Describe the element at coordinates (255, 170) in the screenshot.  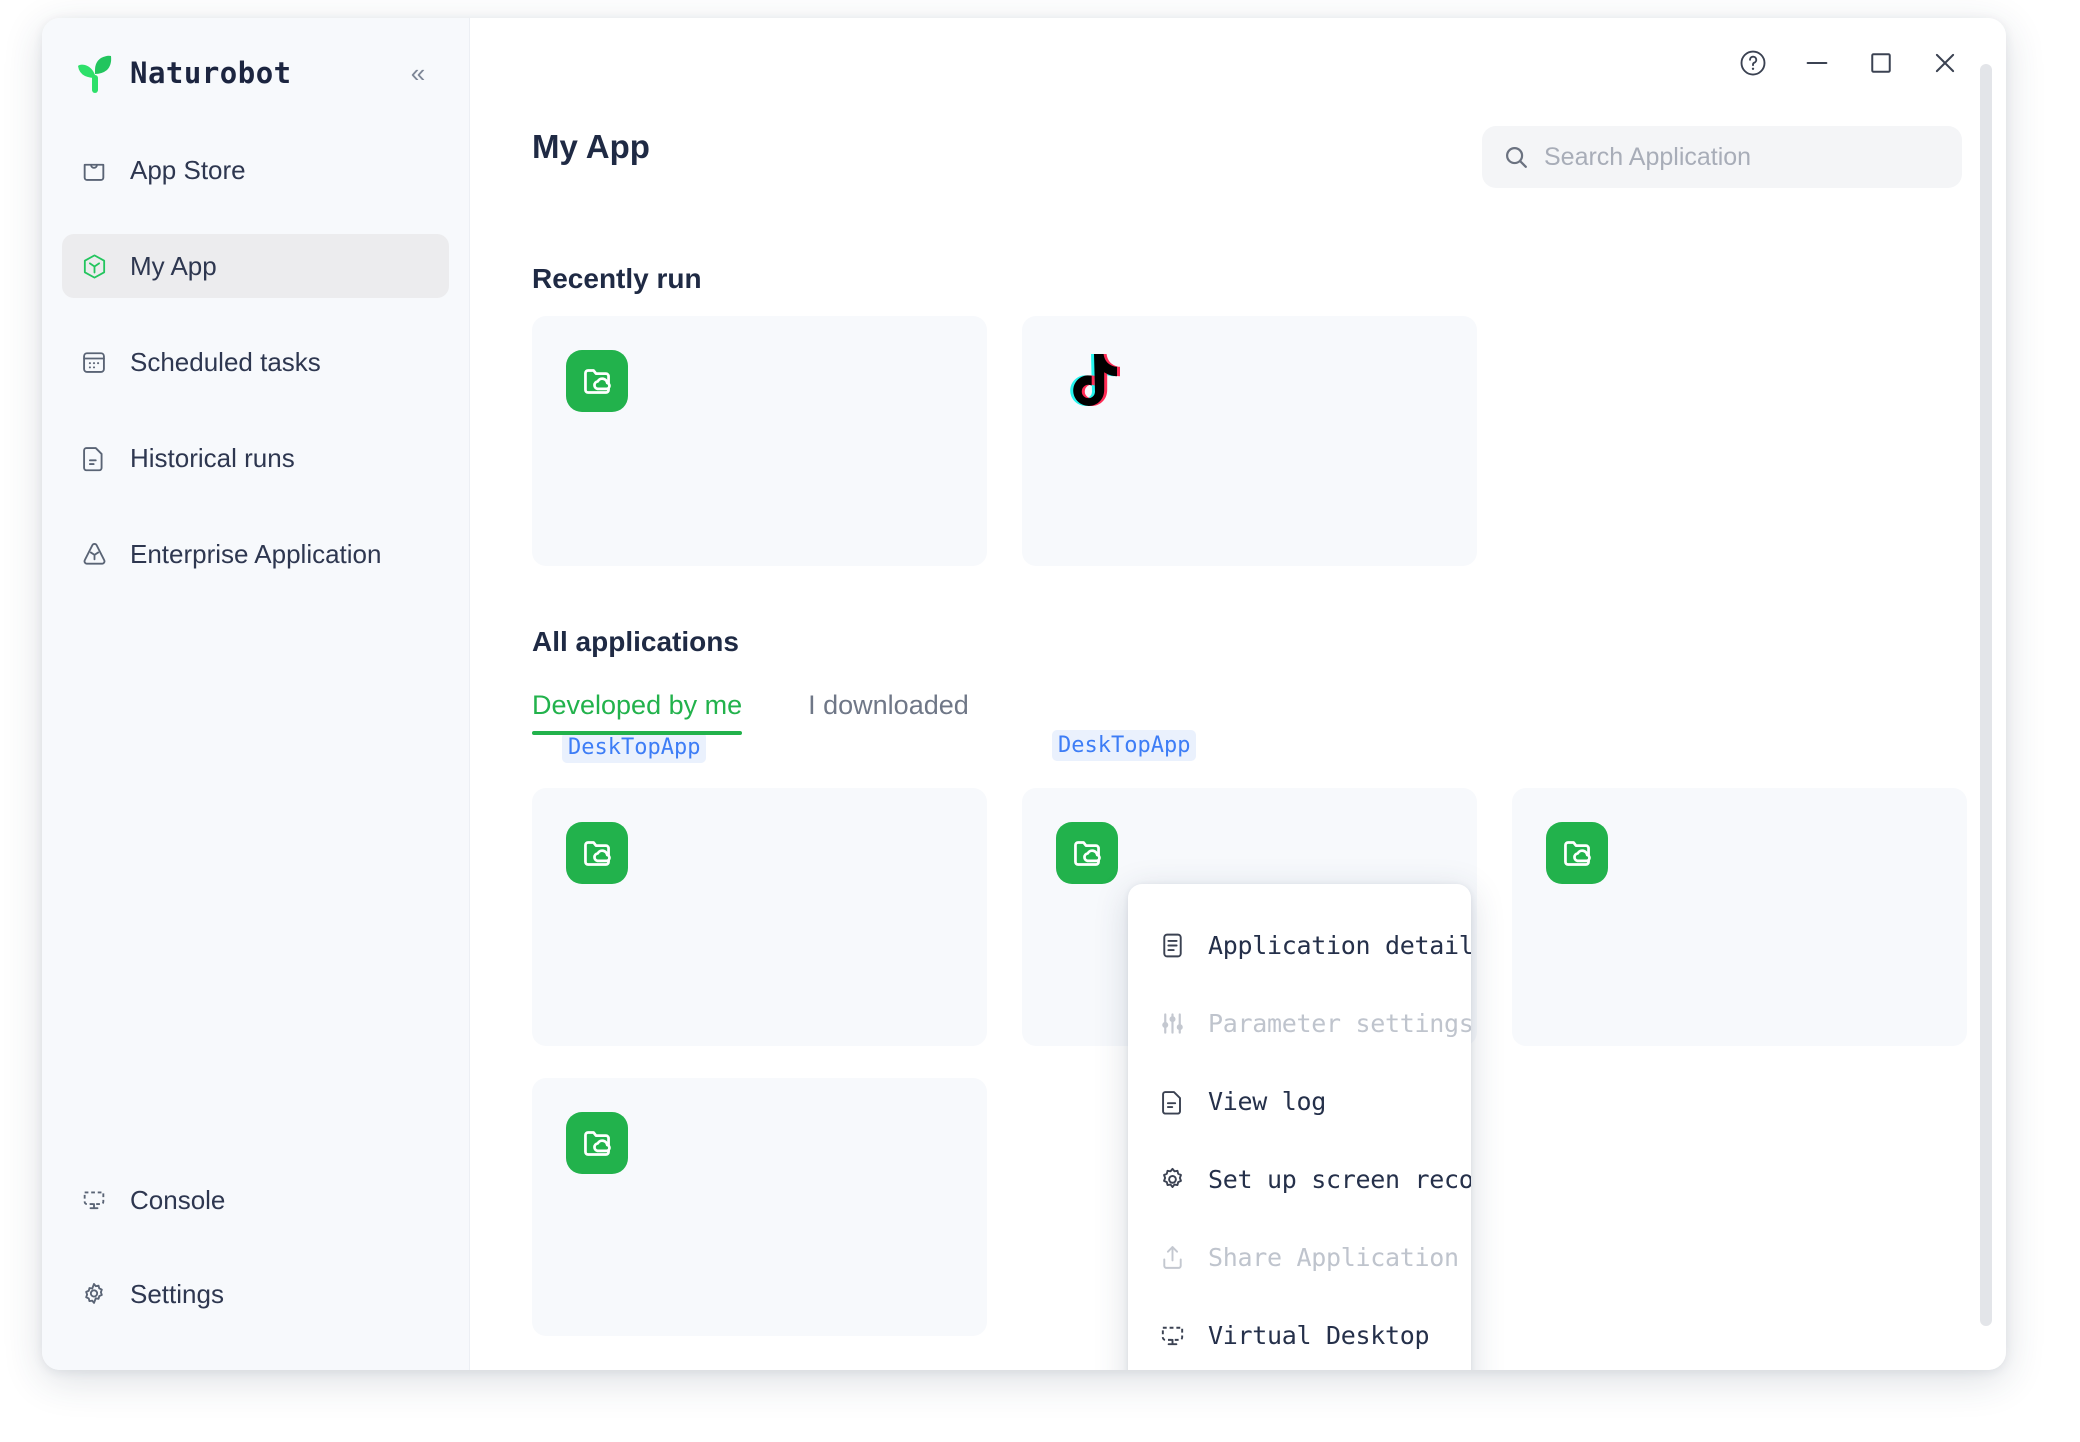
I see `sidebar-item-app-store: App Store` at that location.